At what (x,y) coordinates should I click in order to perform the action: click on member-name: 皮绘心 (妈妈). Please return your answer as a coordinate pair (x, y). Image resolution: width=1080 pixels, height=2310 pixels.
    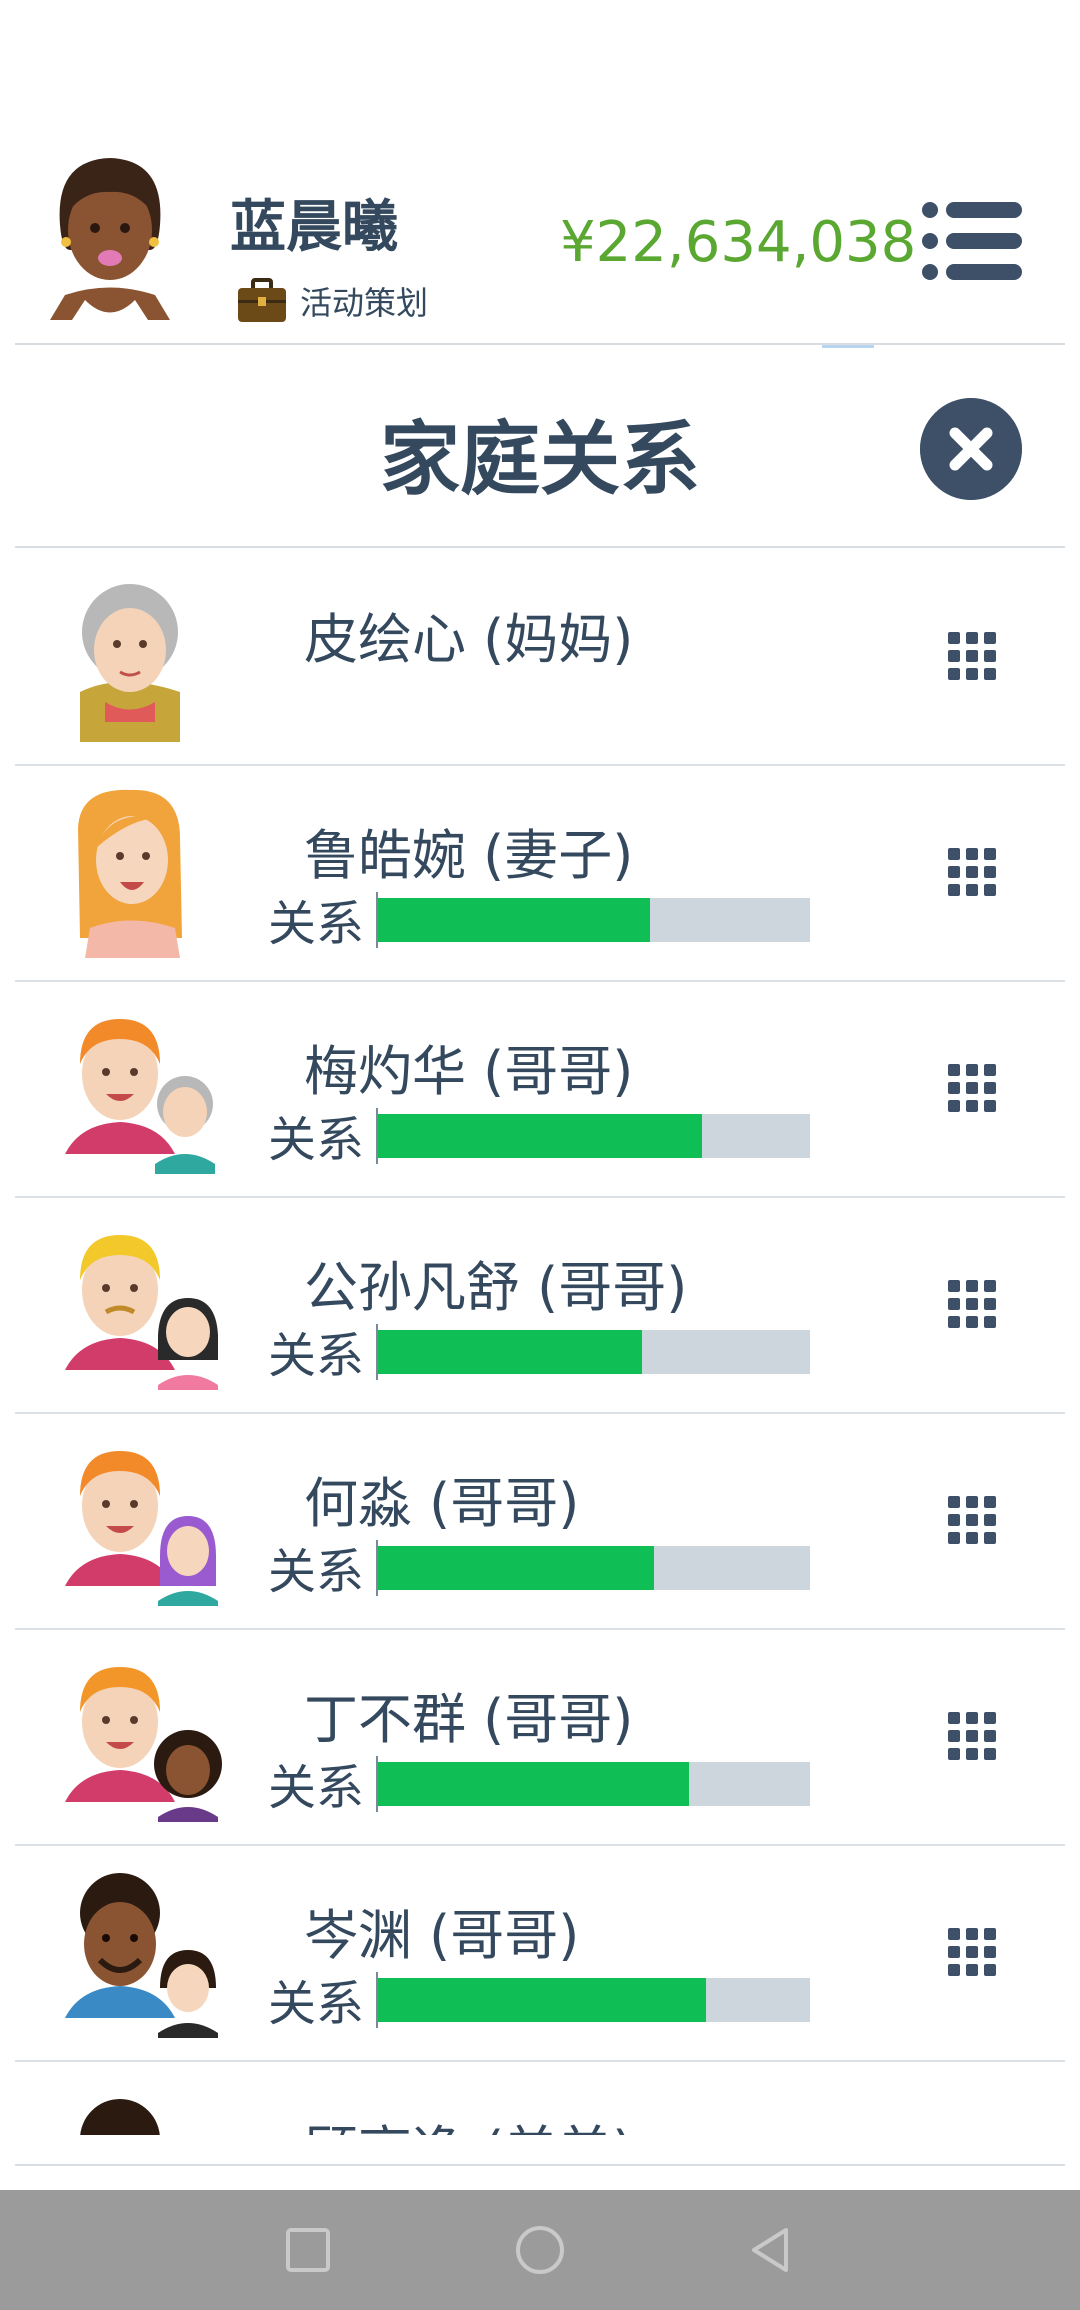
    Looking at the image, I should click on (469, 639).